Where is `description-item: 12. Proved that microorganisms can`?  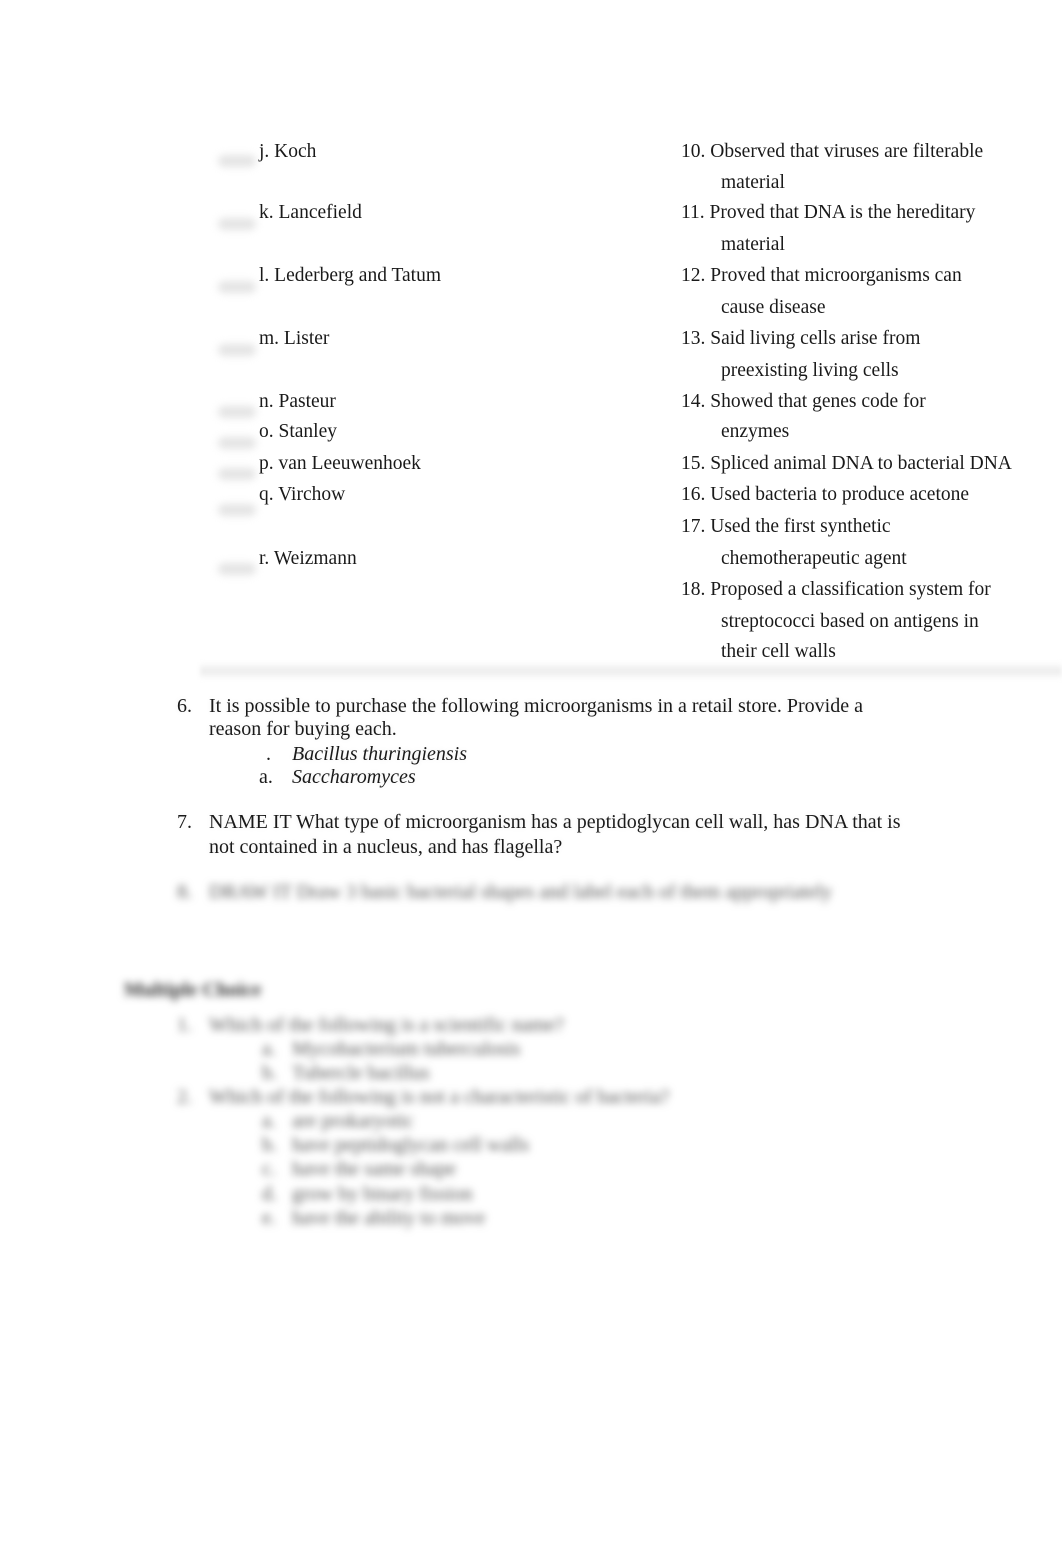
description-item: 12. Proved that microorganisms can is located at coordinates (821, 275).